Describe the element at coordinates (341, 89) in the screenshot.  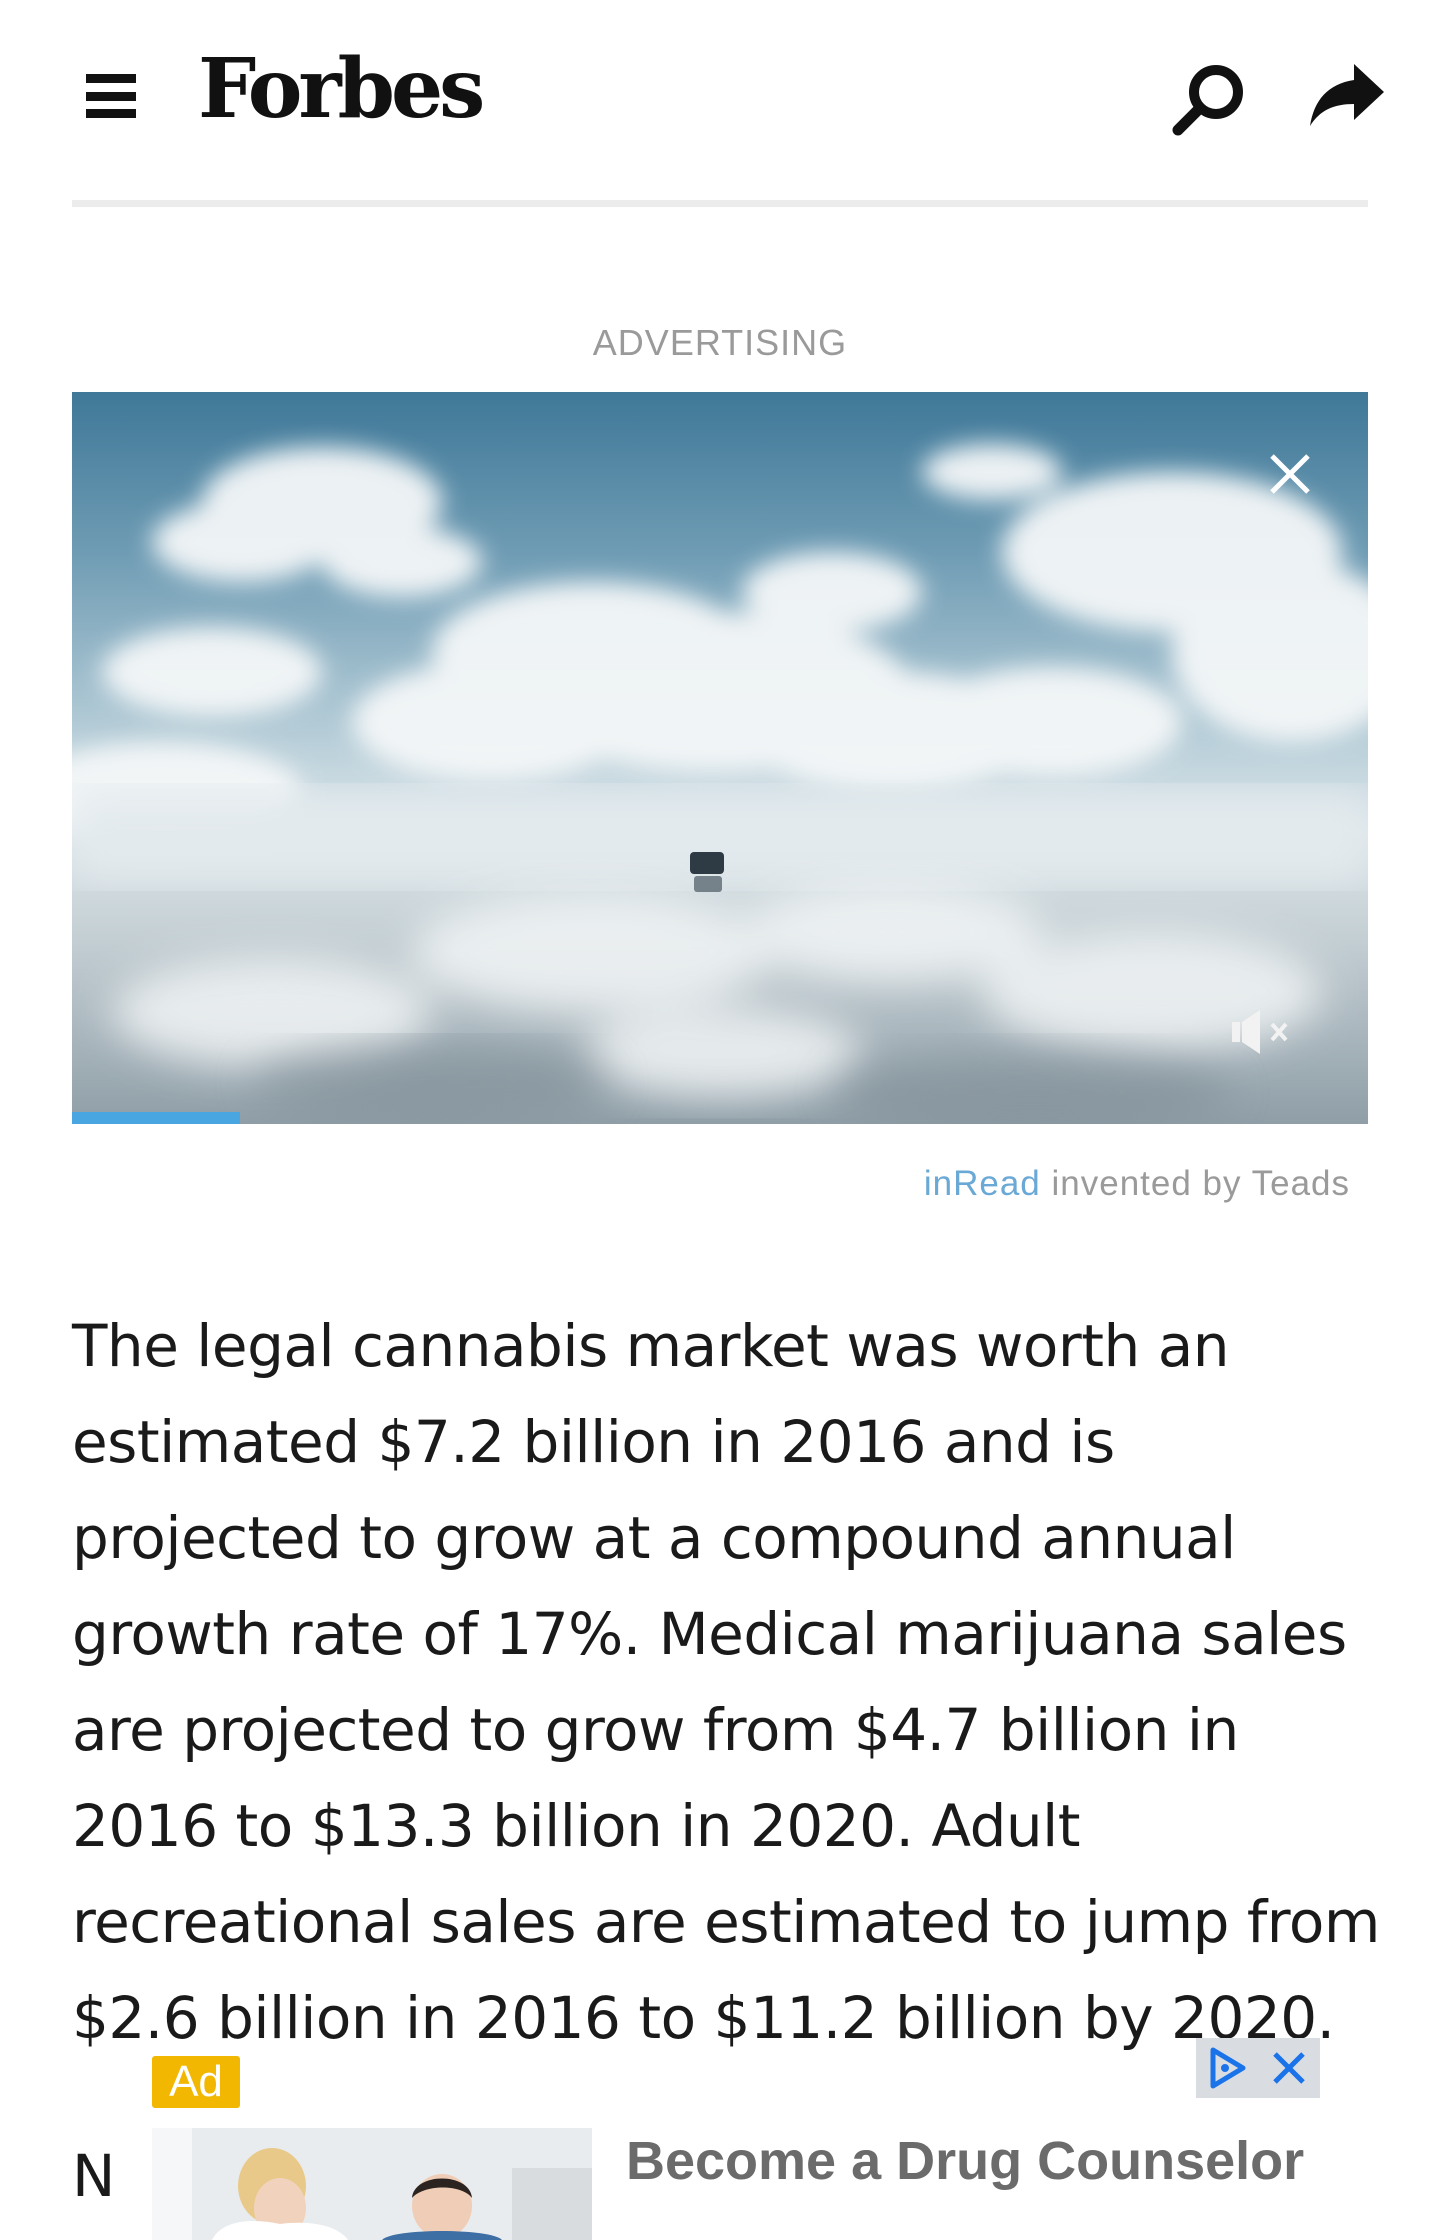
I see `forbes-logo: Forbes` at that location.